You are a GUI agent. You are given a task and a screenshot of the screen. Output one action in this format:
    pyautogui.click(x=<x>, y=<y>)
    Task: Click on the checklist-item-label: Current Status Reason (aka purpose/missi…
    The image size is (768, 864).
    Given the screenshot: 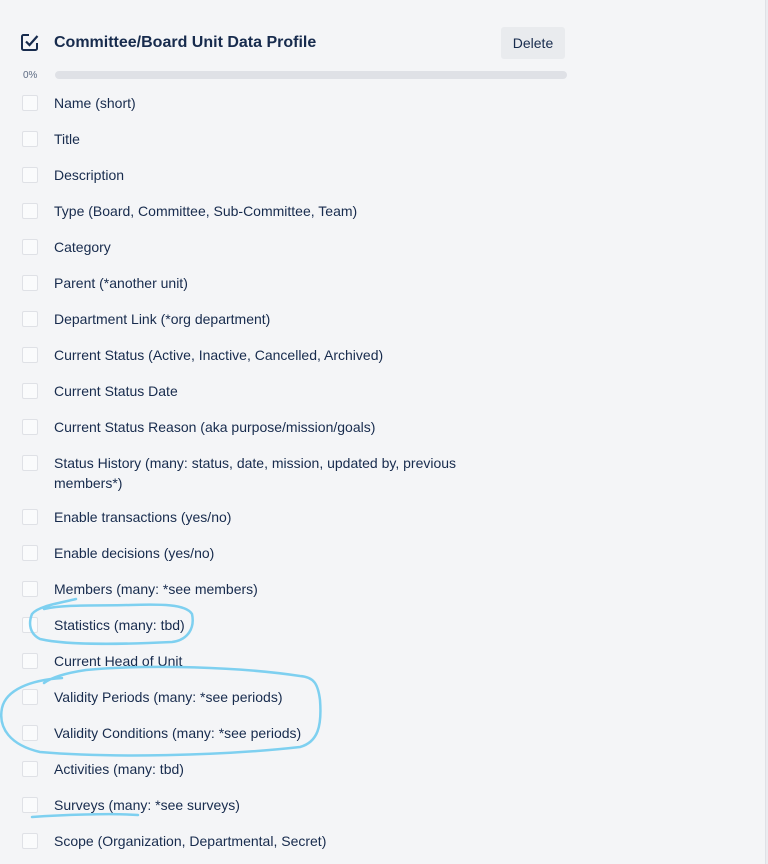 What is the action you would take?
    pyautogui.click(x=215, y=427)
    